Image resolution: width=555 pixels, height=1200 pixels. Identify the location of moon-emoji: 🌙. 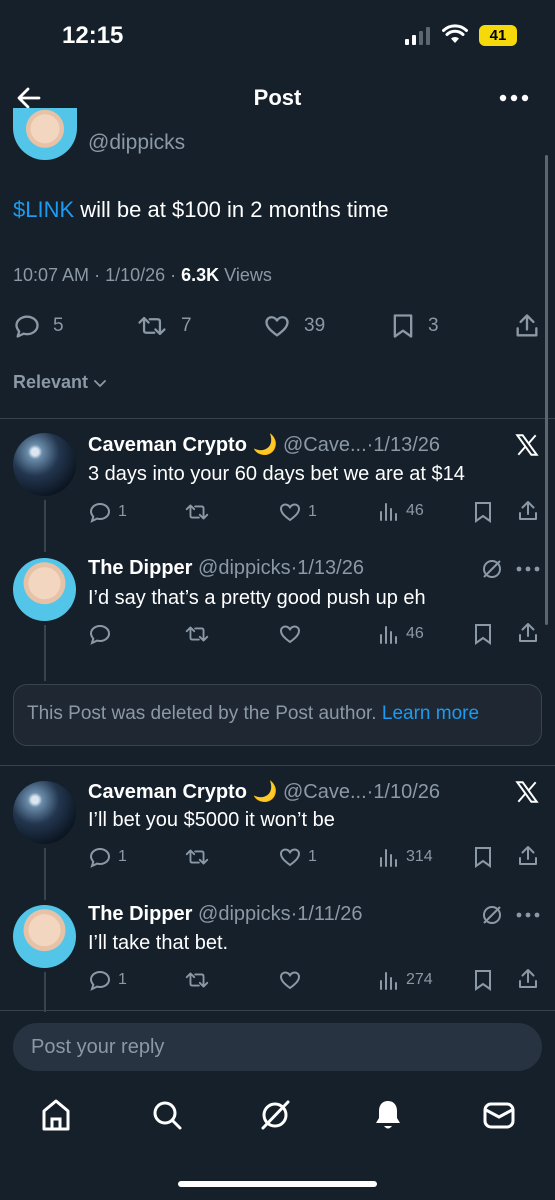
(265, 792).